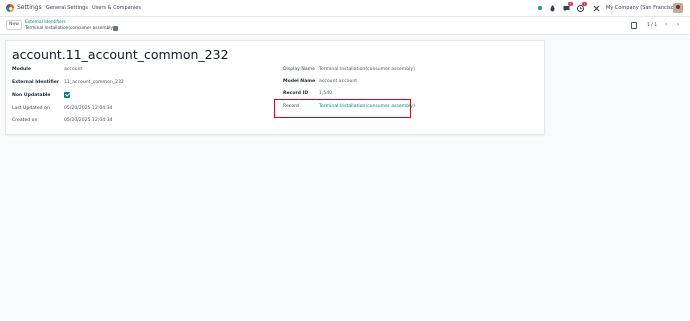 The image size is (690, 321). Describe the element at coordinates (584, 4) in the screenshot. I see `activity-badge: 1` at that location.